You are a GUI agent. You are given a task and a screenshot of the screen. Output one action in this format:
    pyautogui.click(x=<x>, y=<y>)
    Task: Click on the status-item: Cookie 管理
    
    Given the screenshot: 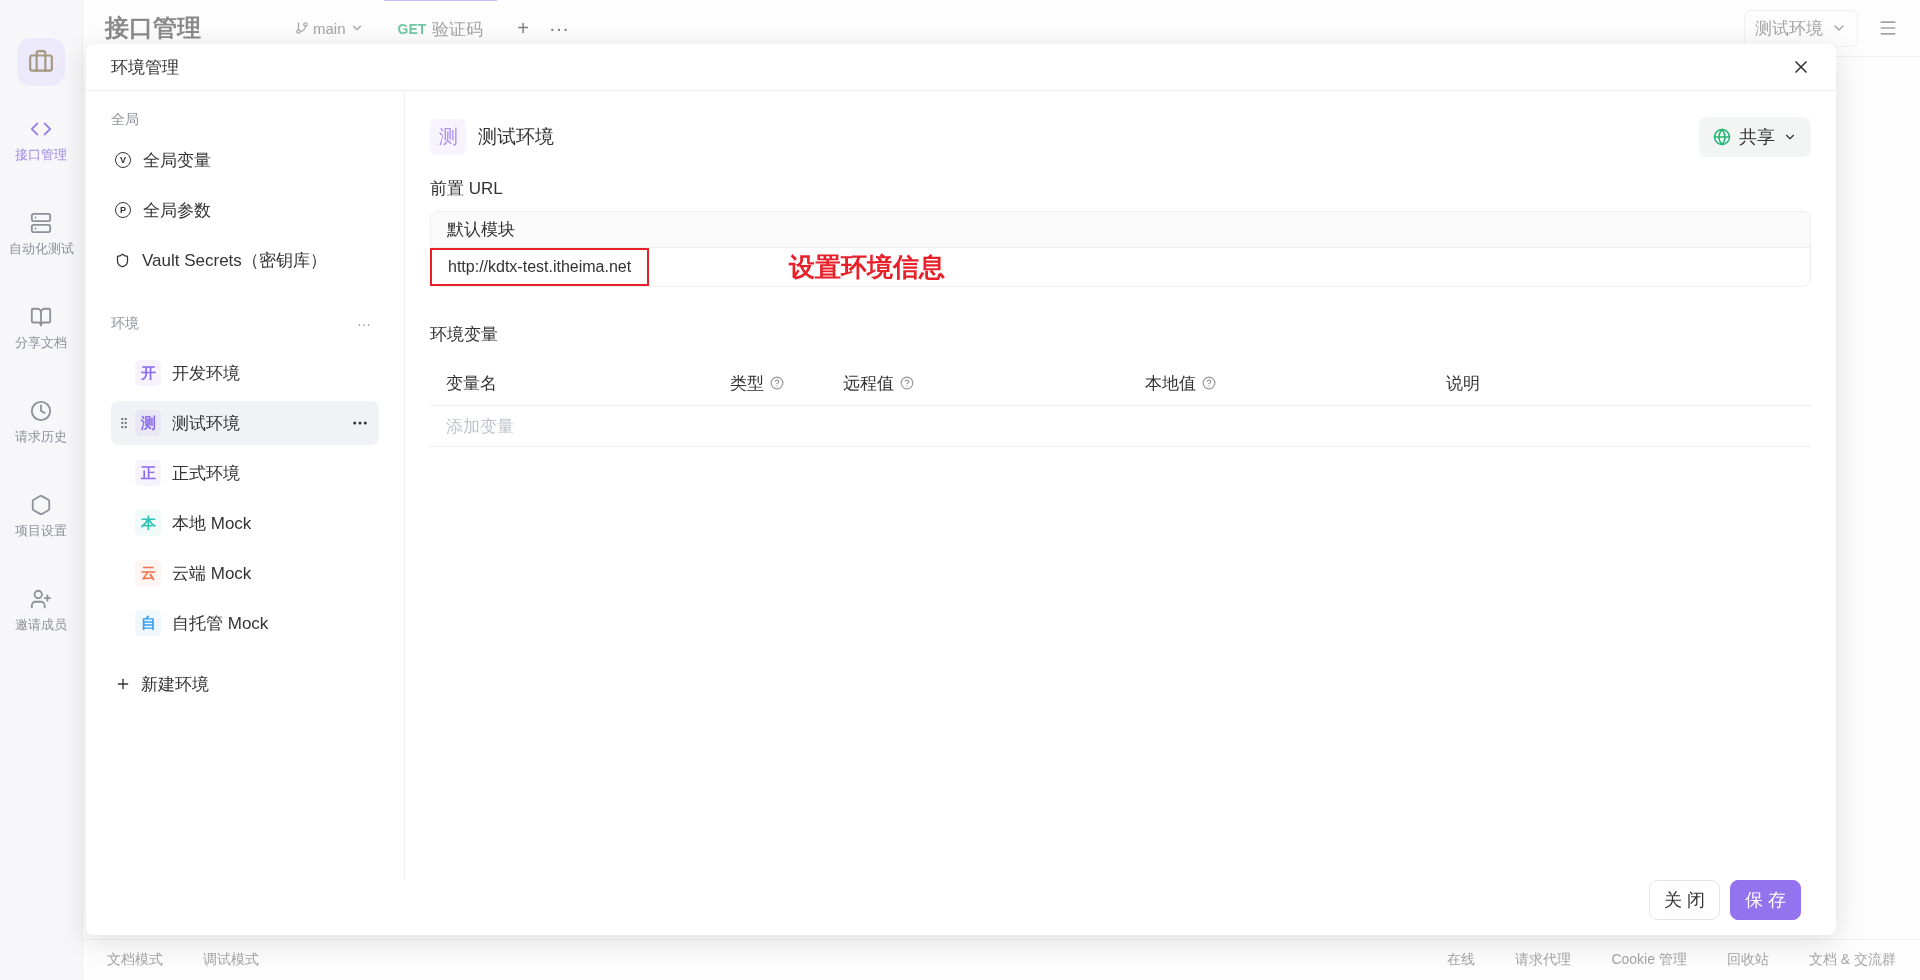 What is the action you would take?
    pyautogui.click(x=1649, y=960)
    